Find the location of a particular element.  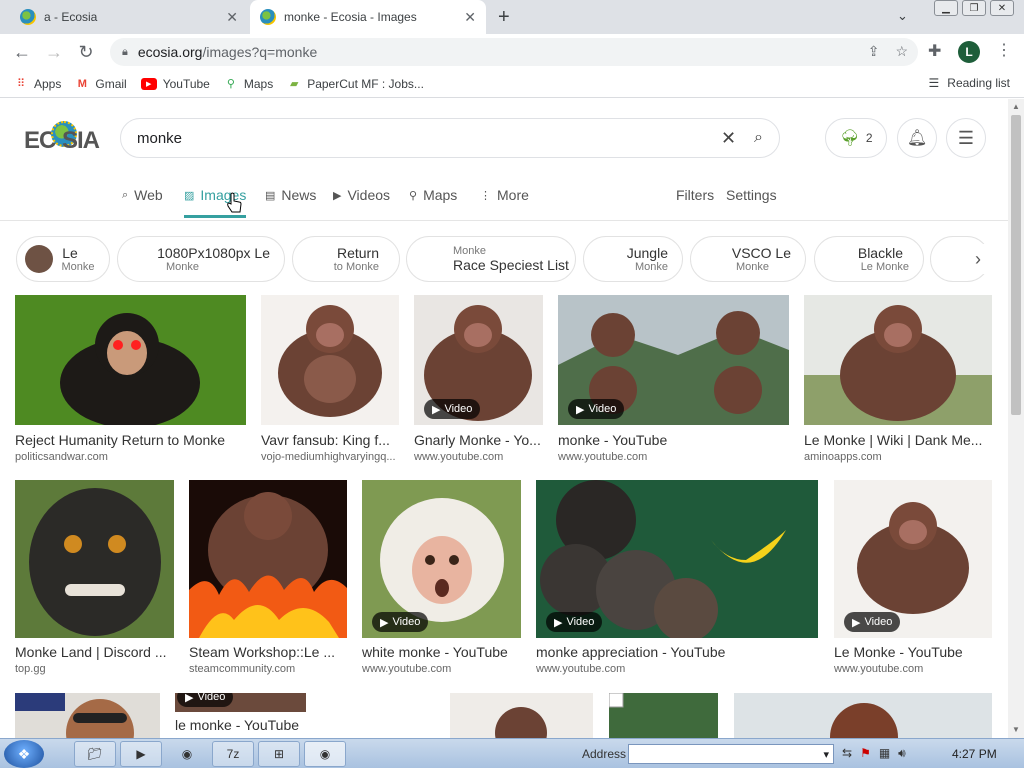

chip-blackle-le-monke: Blackle Le Monke is located at coordinates (869, 259).